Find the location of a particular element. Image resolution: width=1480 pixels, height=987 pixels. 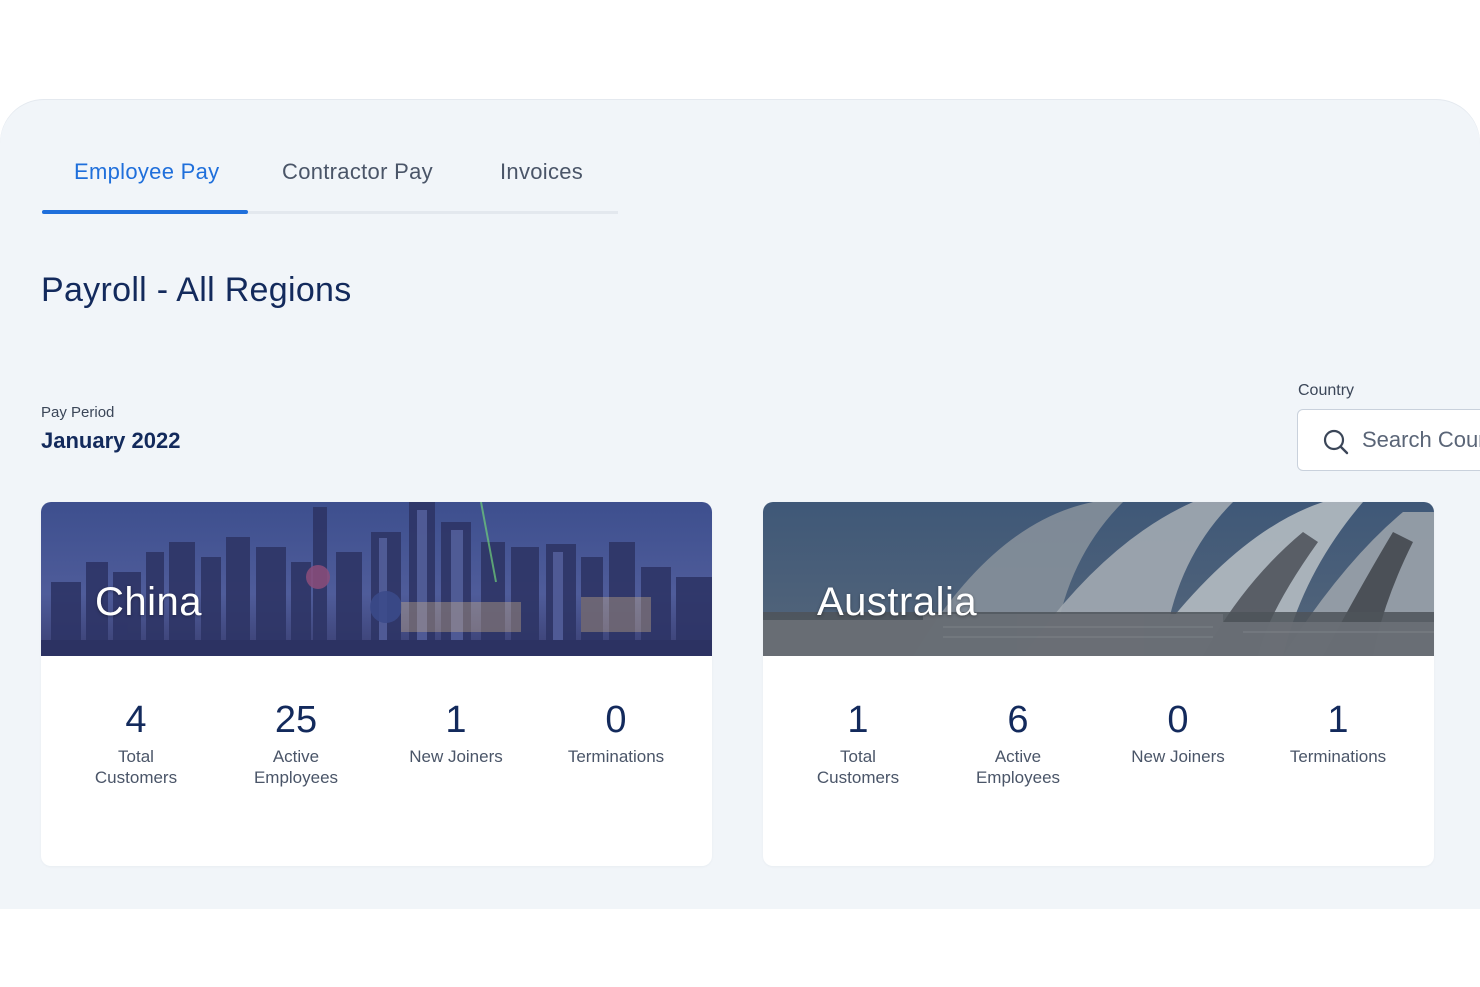

stat-active-employees: 6 Active Employees is located at coordinates (1018, 743).